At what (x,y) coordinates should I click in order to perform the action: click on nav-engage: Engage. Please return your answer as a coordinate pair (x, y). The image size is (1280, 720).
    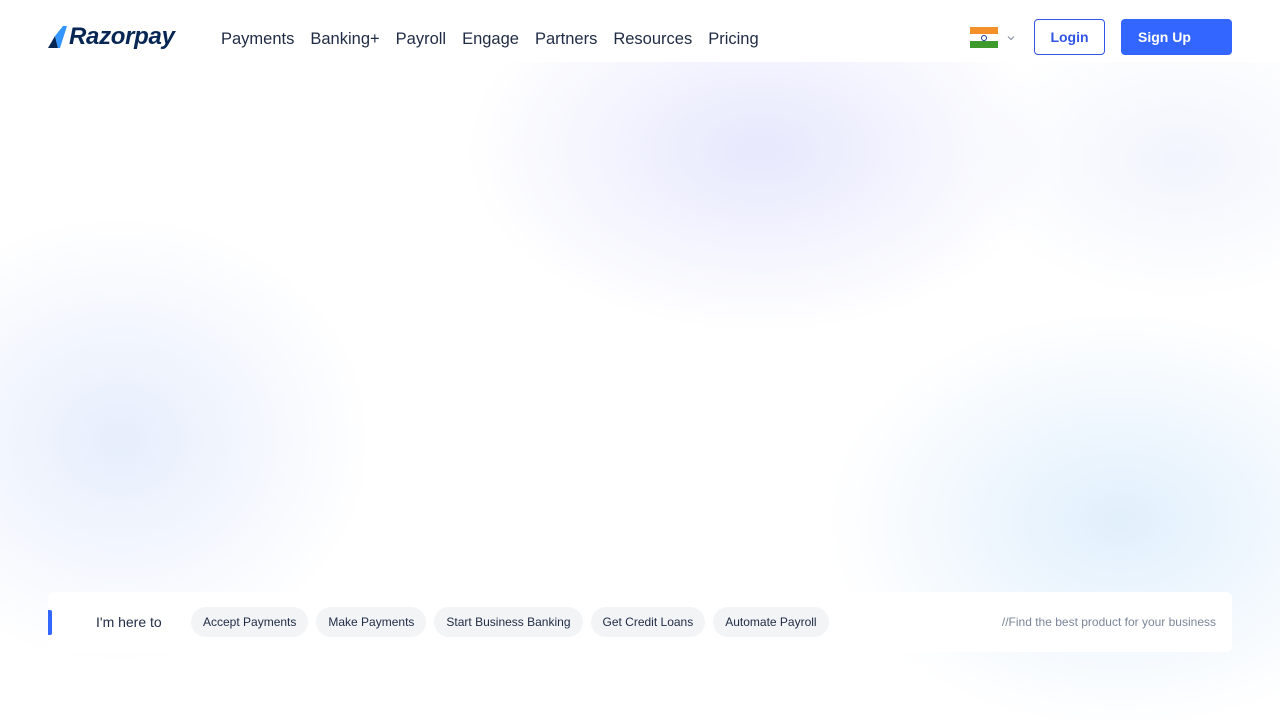
    Looking at the image, I should click on (490, 39).